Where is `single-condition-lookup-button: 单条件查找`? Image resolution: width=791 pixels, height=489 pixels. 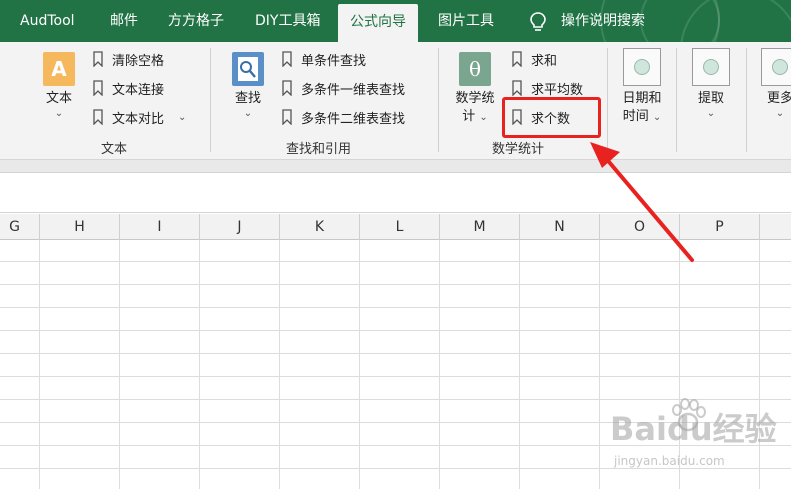
single-condition-lookup-button: 单条件查找 is located at coordinates (323, 59).